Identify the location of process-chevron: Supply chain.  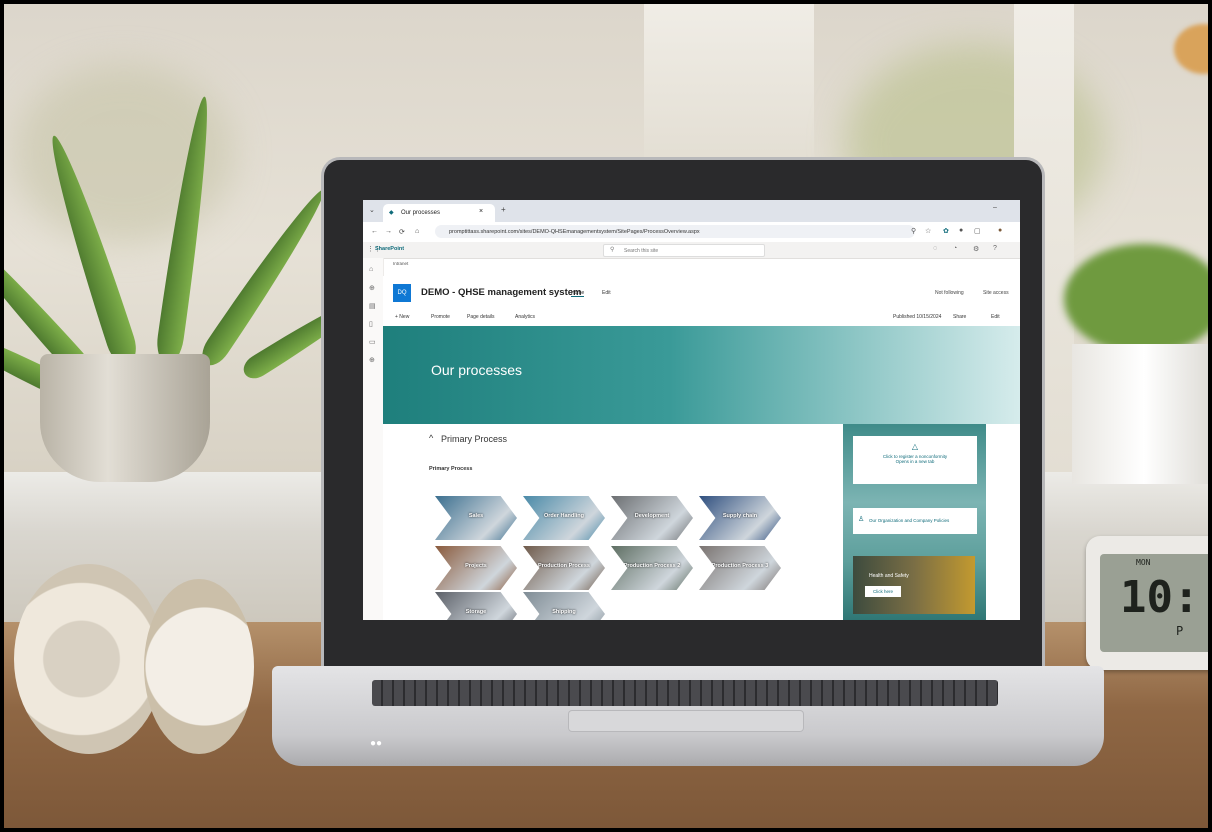
(740, 518).